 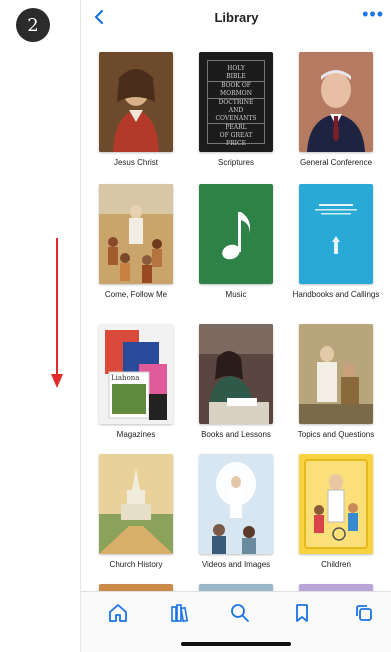 I want to click on scriptures-line-8: PEARL, so click(x=236, y=127).